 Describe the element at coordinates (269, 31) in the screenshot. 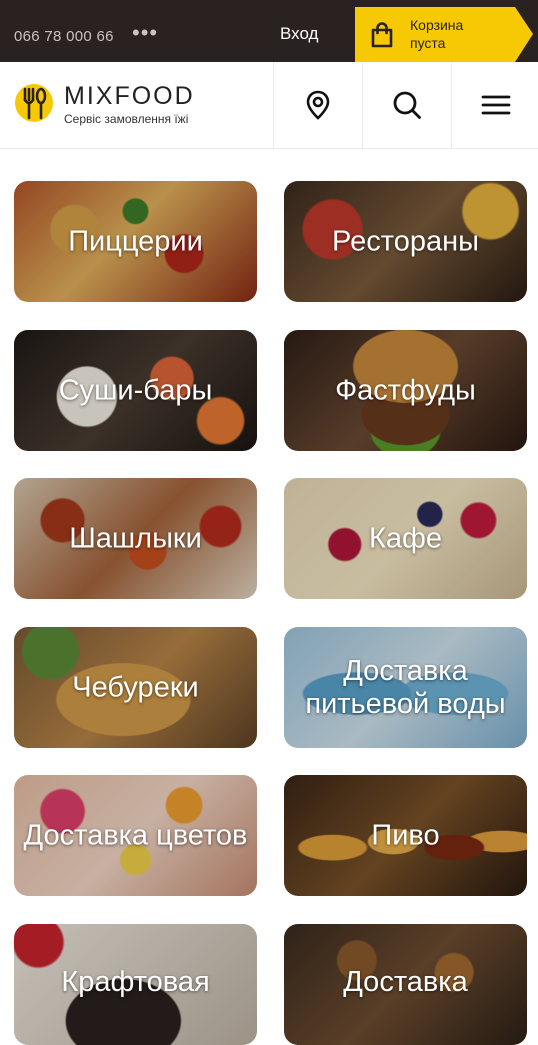

I see `top-bar: 066 78 000 66 ••• Вход Корзина пуста` at that location.